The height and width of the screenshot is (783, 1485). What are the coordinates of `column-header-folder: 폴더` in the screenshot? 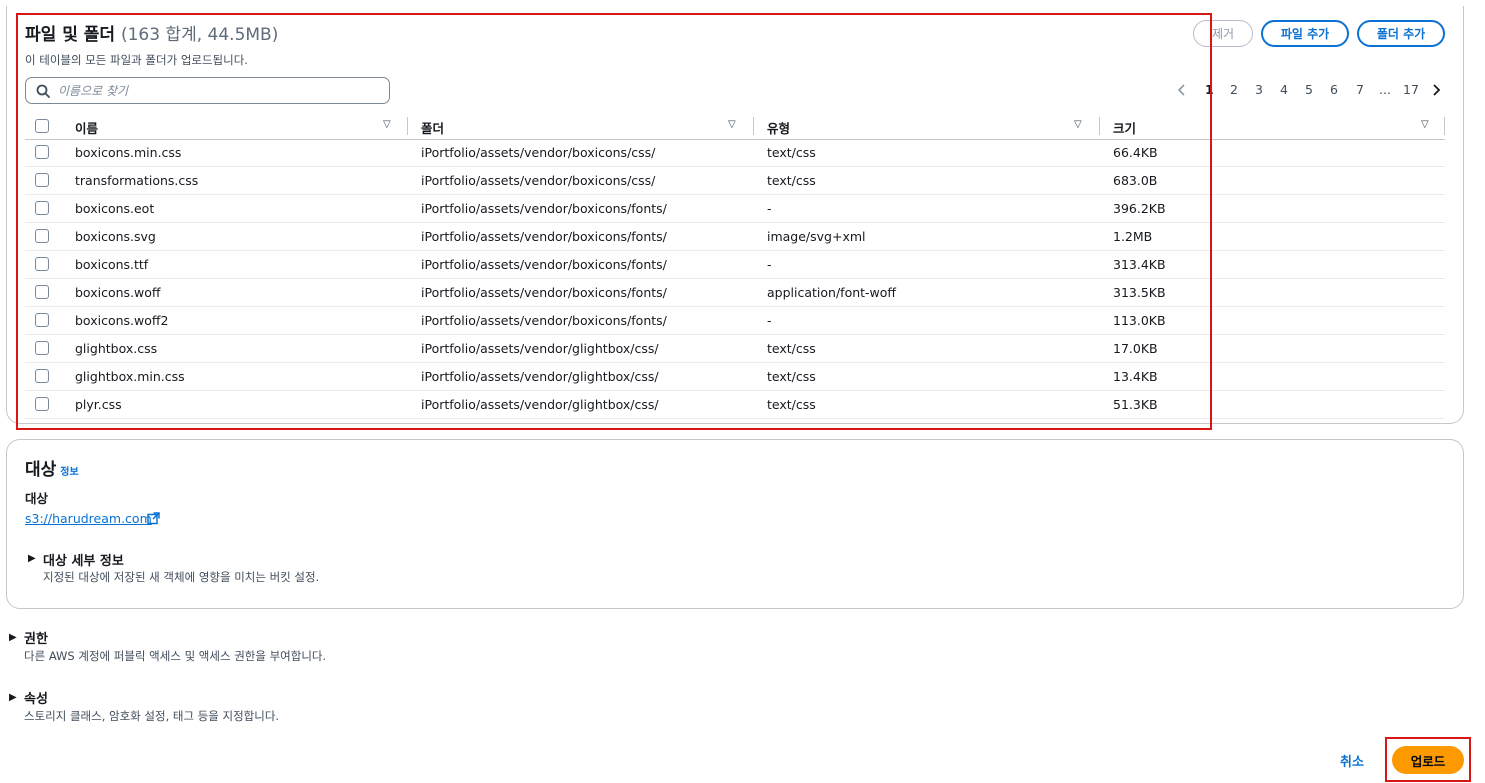 It's located at (432, 127).